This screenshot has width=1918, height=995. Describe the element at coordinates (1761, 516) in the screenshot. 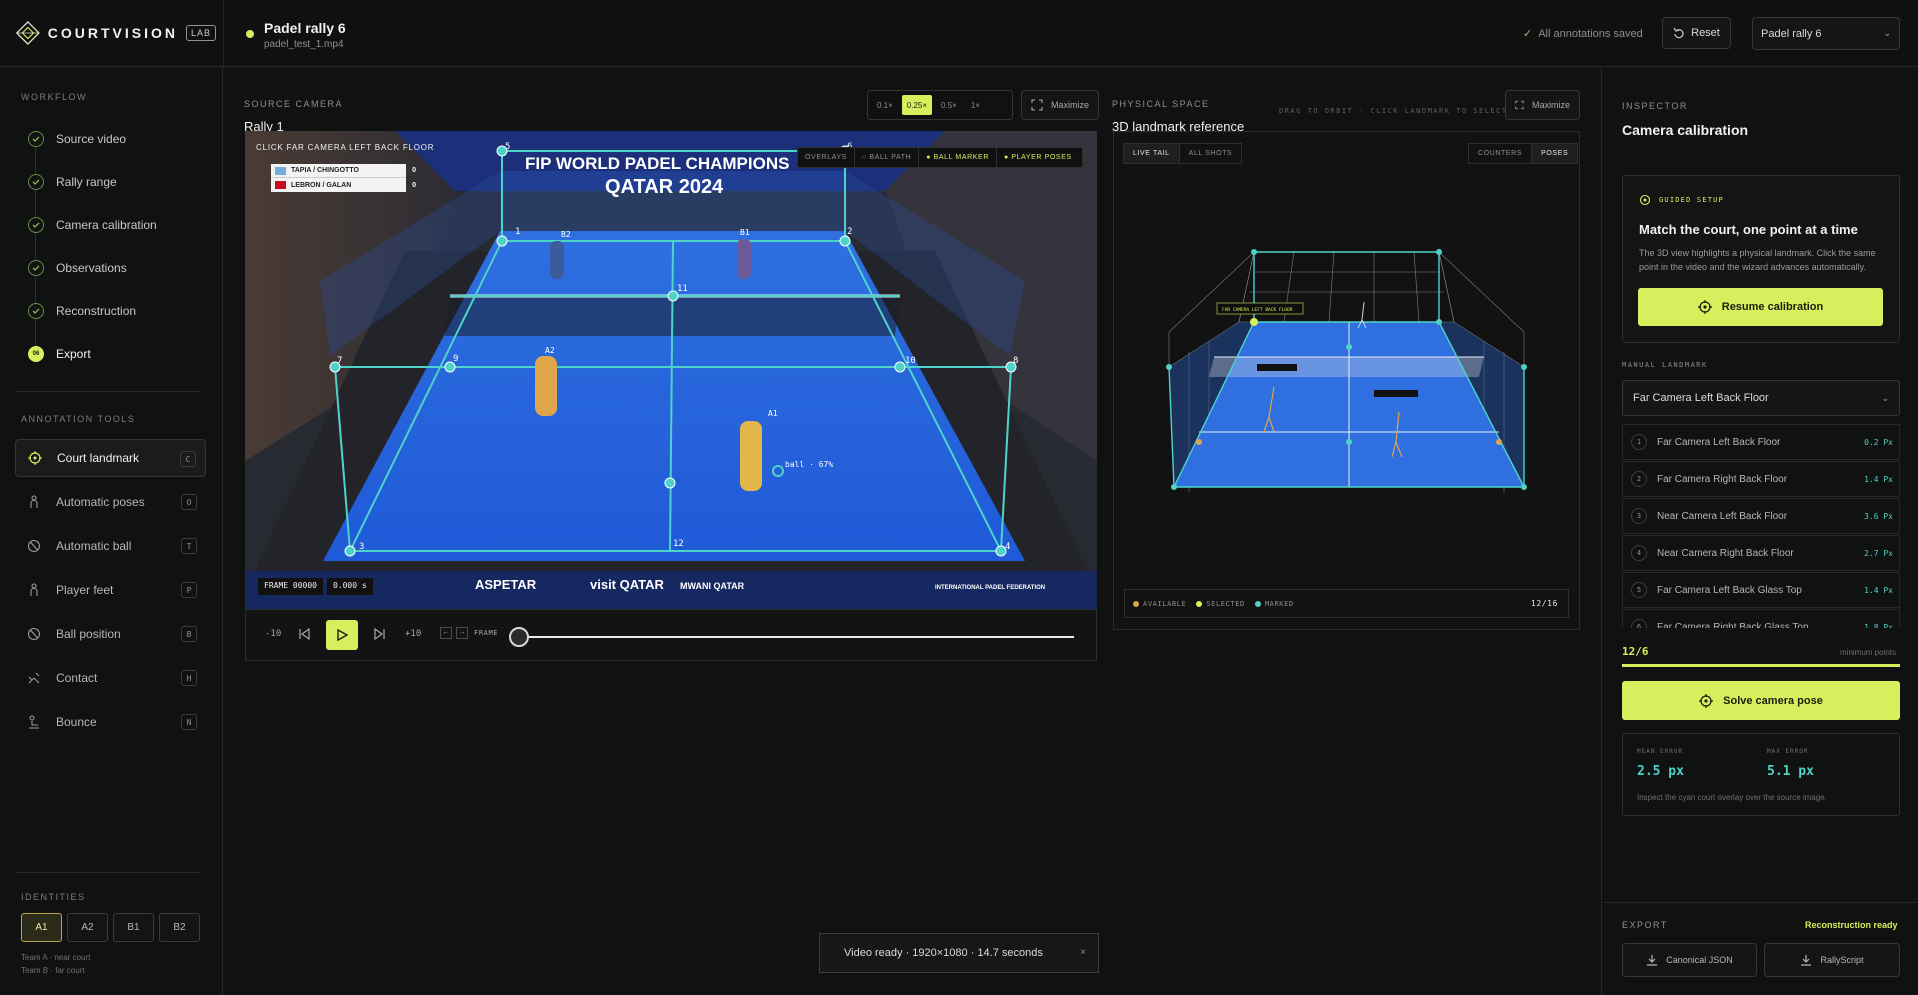

I see `landmark-item: 3 Near Camera Left Back Floor 3.6 Px` at that location.